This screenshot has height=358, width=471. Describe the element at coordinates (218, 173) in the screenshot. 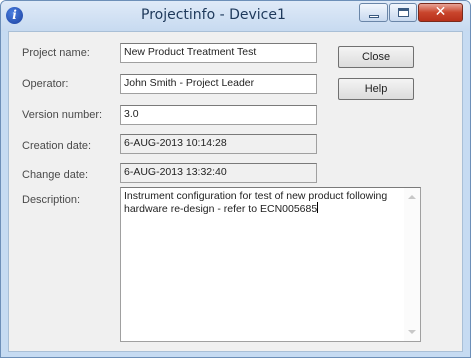

I see `change-date-field: 6-AUG-2013 13:32:40` at that location.